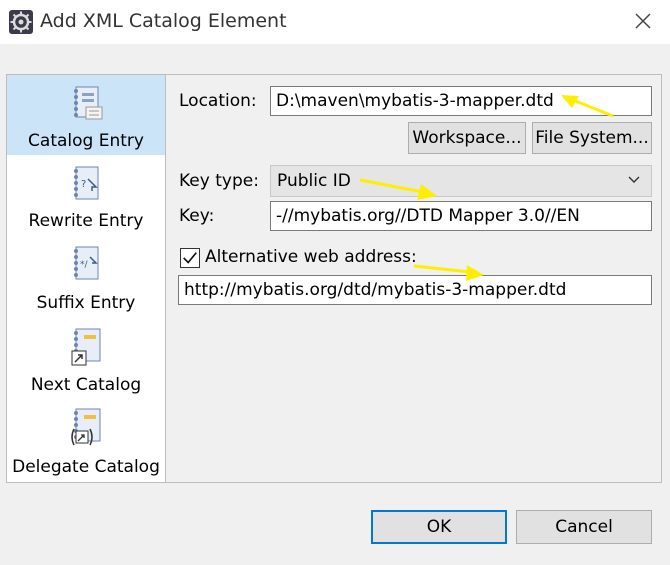 The image size is (670, 565). I want to click on suffix-entry-icon: */, so click(86, 263).